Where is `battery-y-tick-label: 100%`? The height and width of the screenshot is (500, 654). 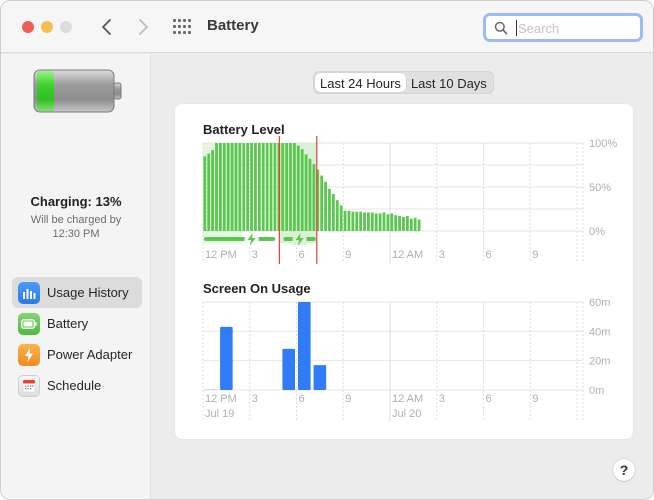
battery-y-tick-label: 100% is located at coordinates (603, 144).